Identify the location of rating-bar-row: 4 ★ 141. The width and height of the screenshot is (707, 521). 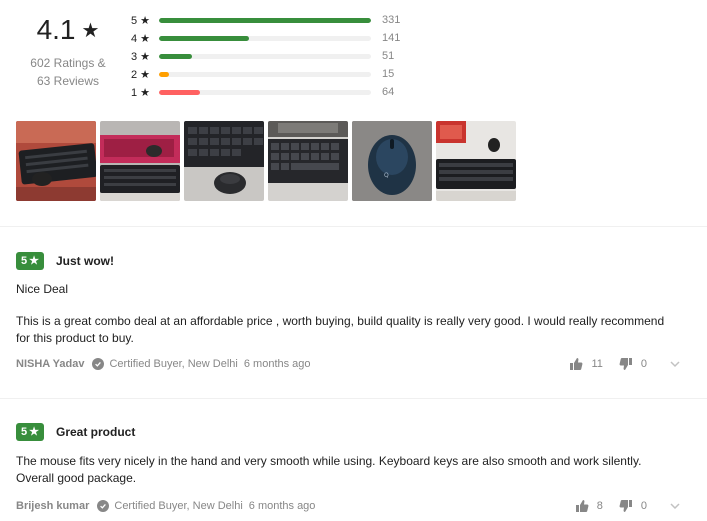
(271, 38).